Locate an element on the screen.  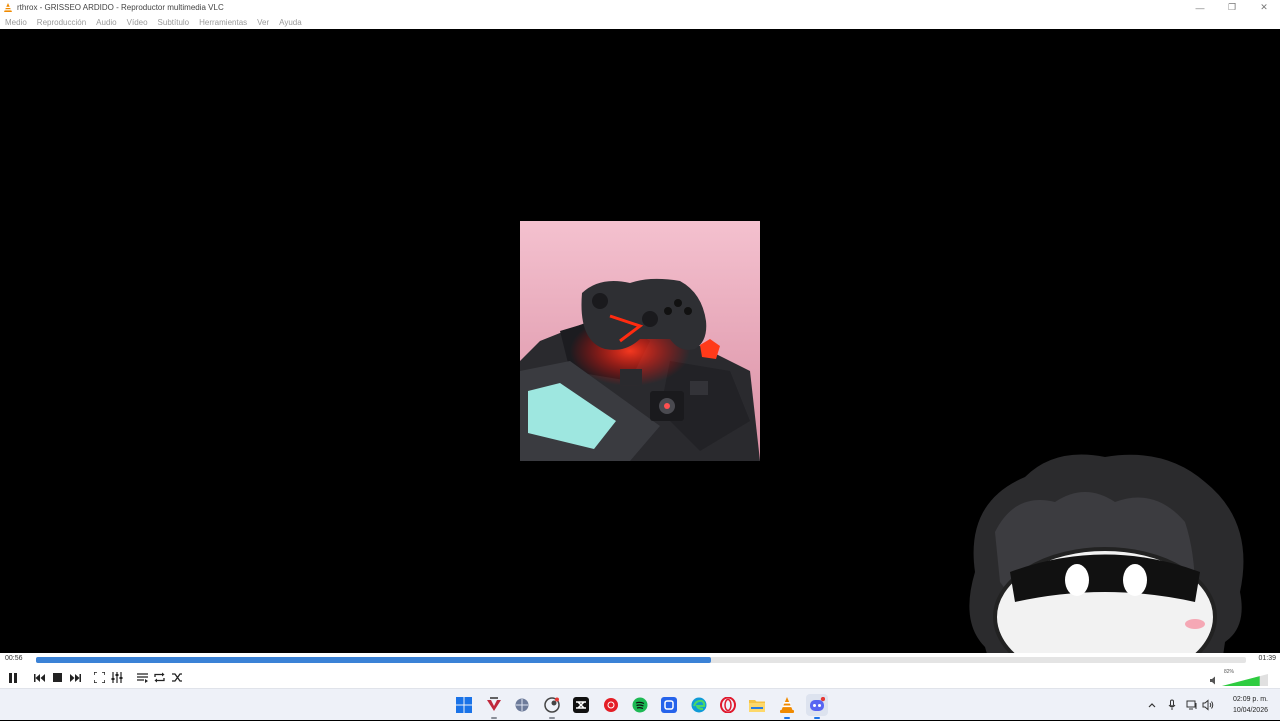
close-button: ✕ is located at coordinates (1264, 7).